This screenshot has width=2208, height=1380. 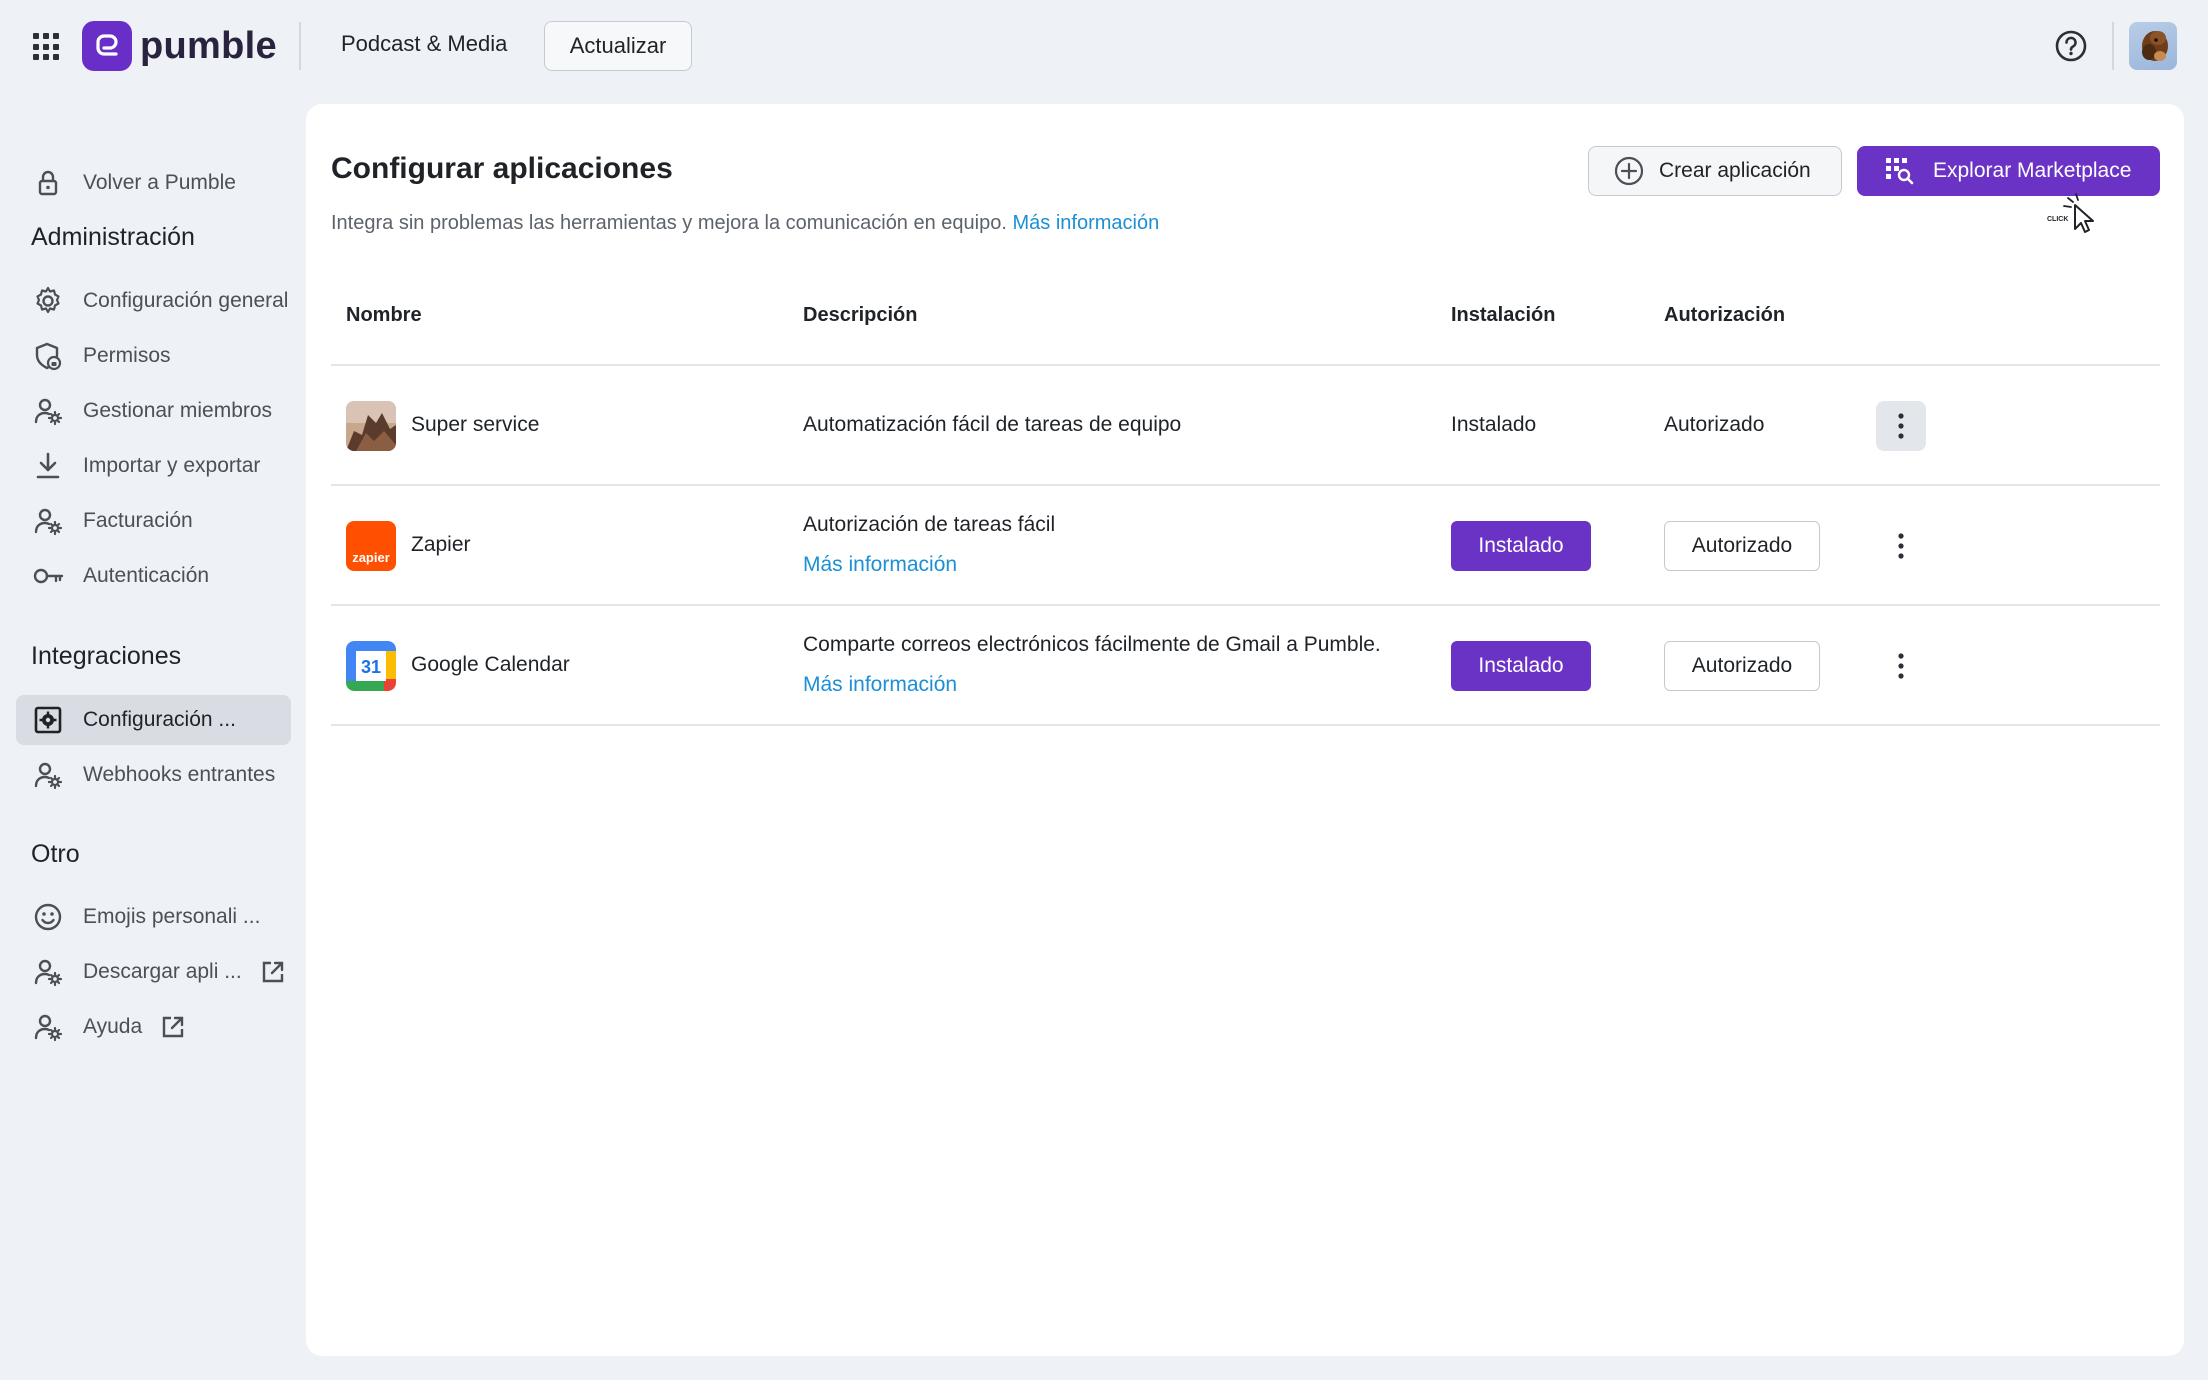 What do you see at coordinates (1735, 170) in the screenshot?
I see `create-app-label: Crear aplicación` at bounding box center [1735, 170].